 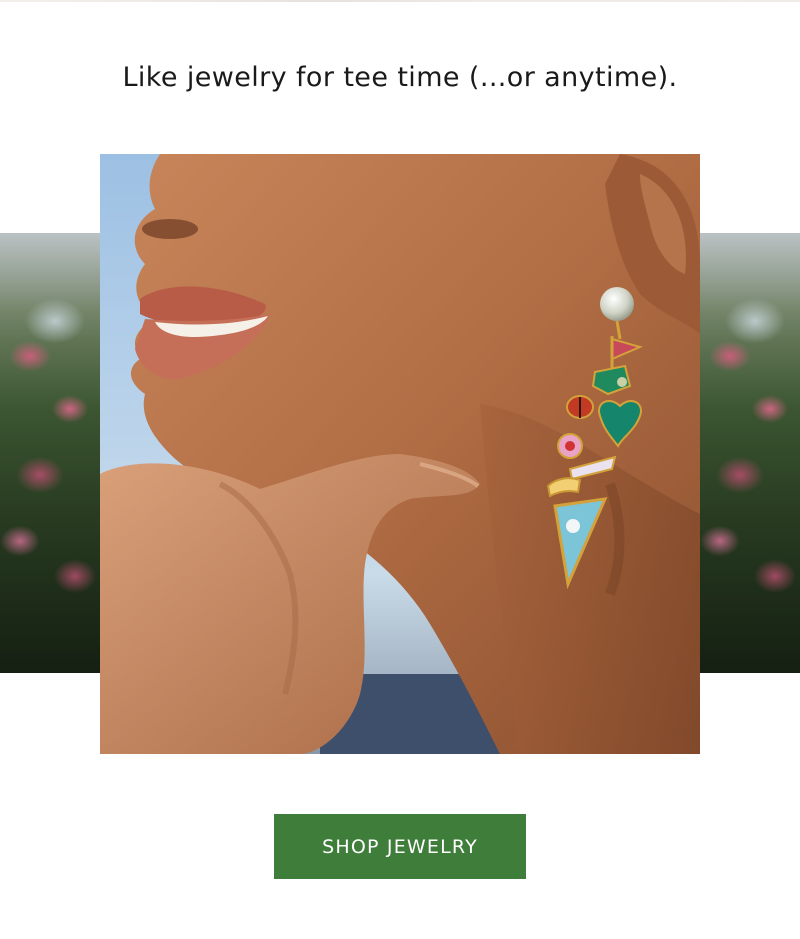 I want to click on right-flowers-image, so click(x=750, y=453).